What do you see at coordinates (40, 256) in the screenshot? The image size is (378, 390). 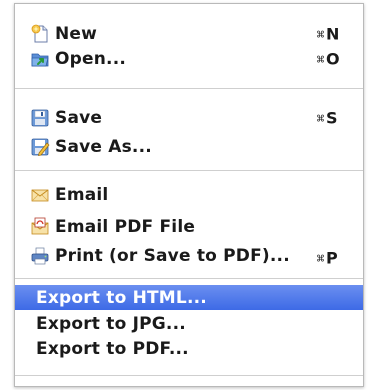 I see `printer-icon` at bounding box center [40, 256].